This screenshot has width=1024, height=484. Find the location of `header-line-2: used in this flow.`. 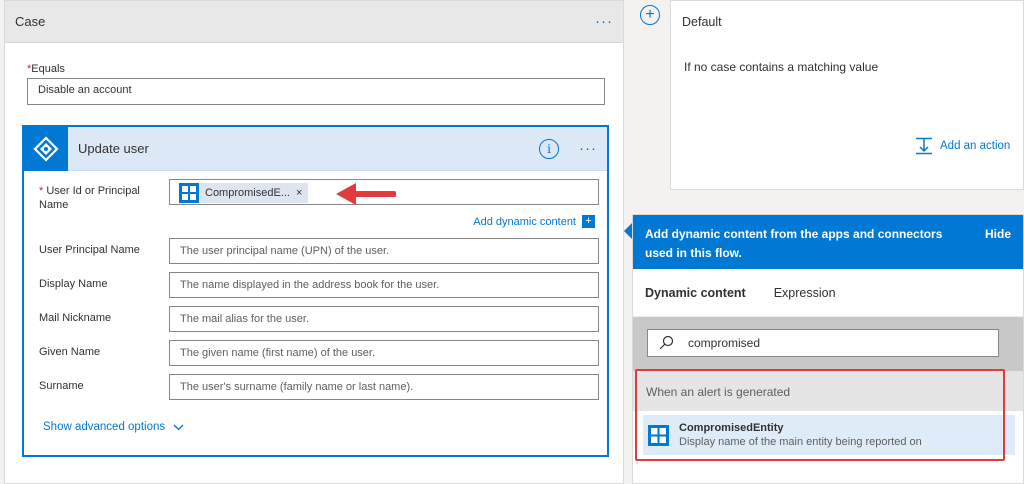

header-line-2: used in this flow. is located at coordinates (693, 253).